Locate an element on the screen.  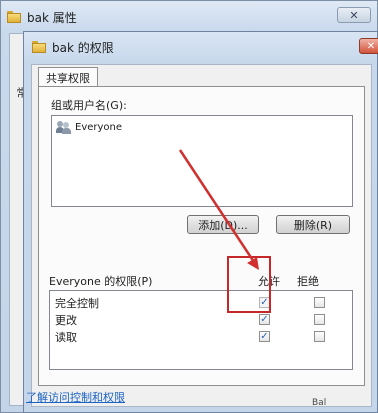
tab-label: 共享权限 is located at coordinates (68, 78).